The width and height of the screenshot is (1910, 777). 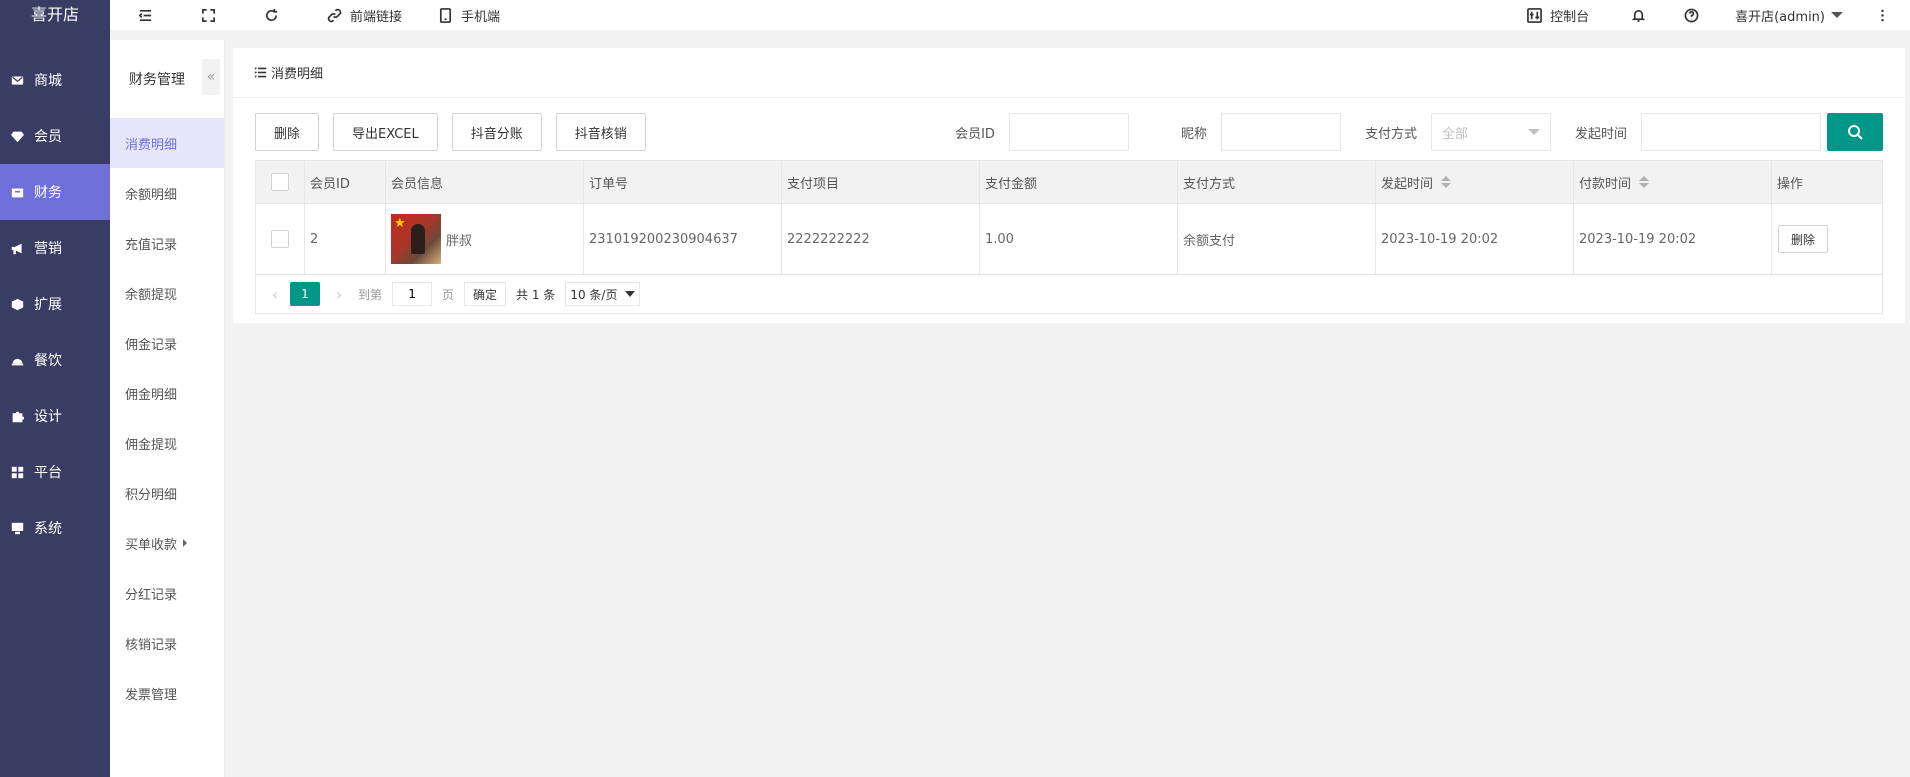 What do you see at coordinates (683, 239) in the screenshot?
I see `order-no-cell: 231019200230904637` at bounding box center [683, 239].